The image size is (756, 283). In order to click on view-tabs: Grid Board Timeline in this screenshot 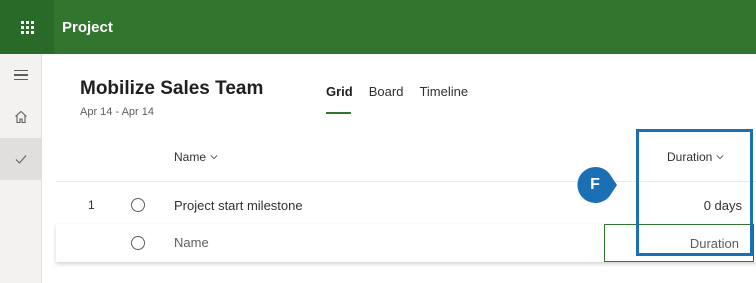, I will do `click(397, 99)`.